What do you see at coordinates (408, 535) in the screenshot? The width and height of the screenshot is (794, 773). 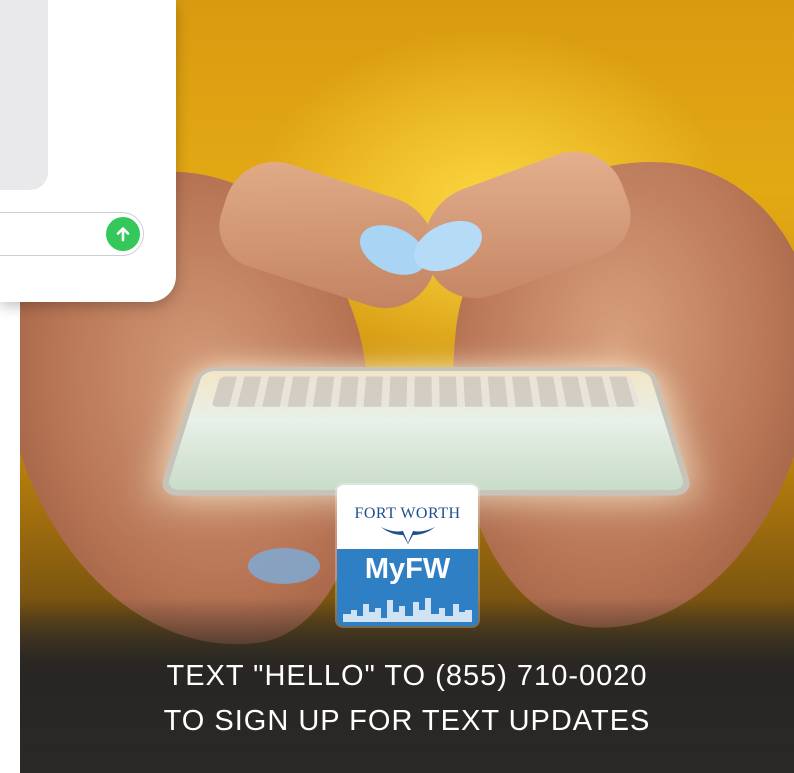 I see `longhorn-icon` at bounding box center [408, 535].